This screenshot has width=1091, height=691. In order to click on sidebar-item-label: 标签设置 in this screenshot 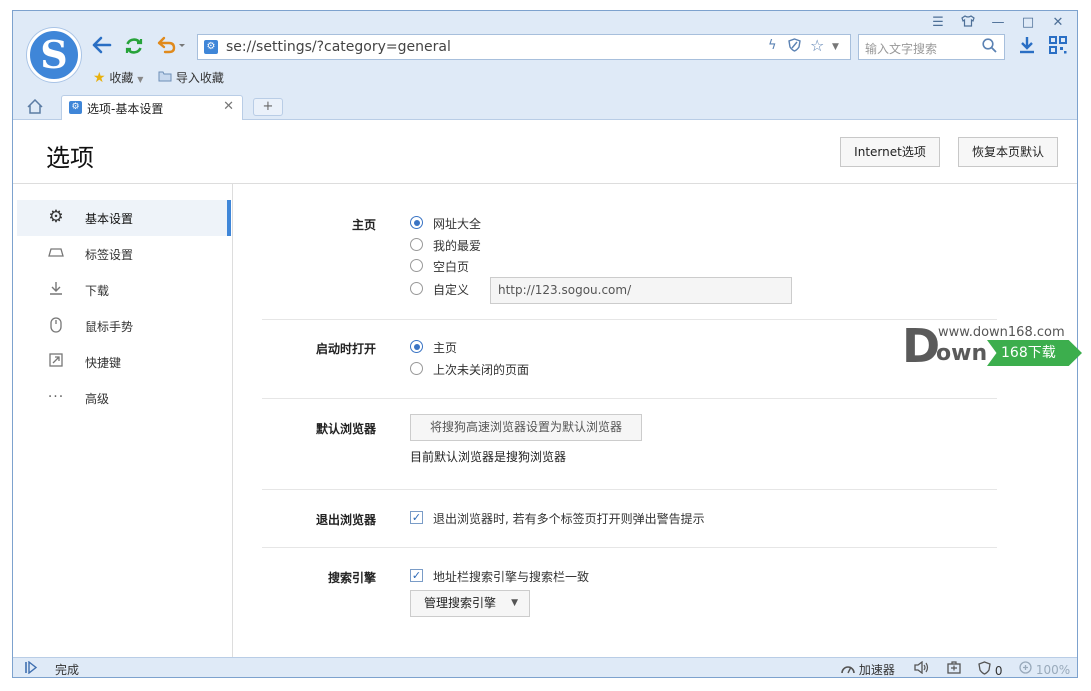, I will do `click(109, 255)`.